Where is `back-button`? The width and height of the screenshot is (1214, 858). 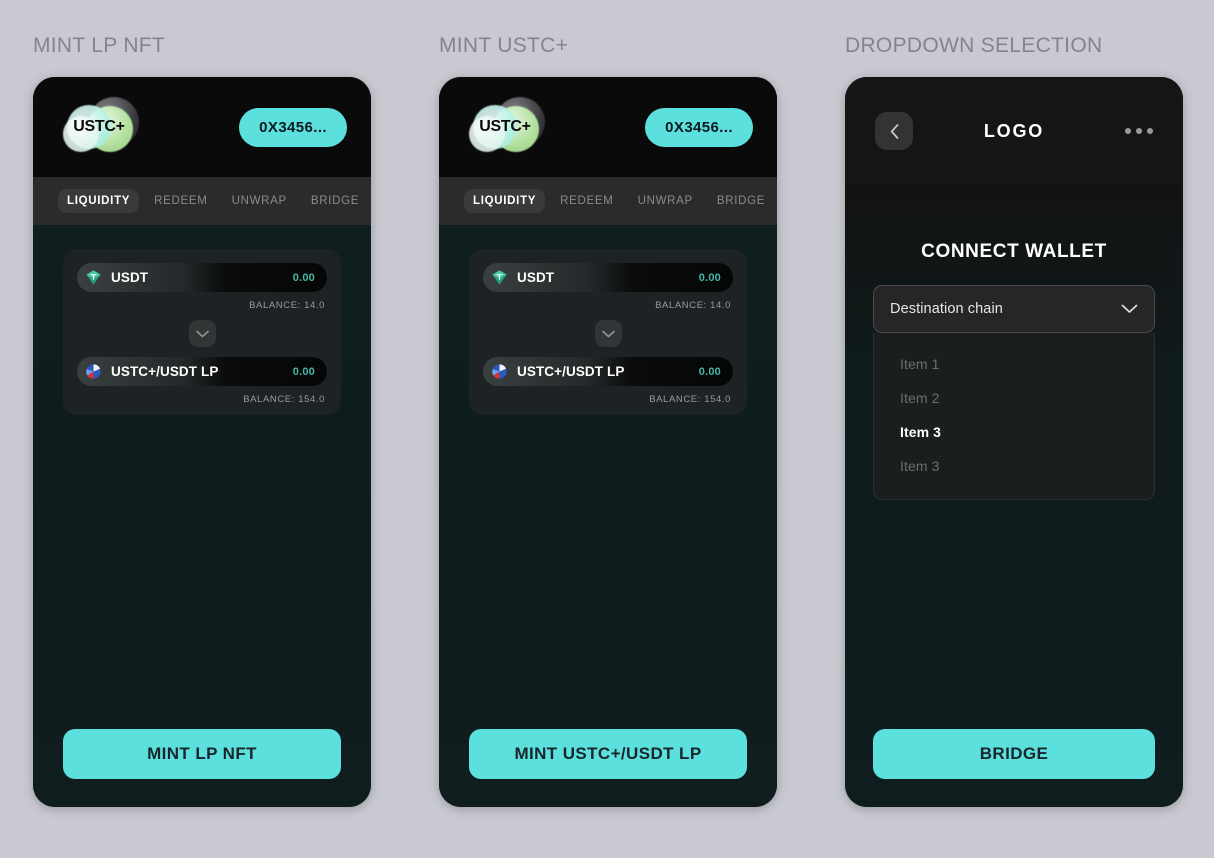 back-button is located at coordinates (894, 131).